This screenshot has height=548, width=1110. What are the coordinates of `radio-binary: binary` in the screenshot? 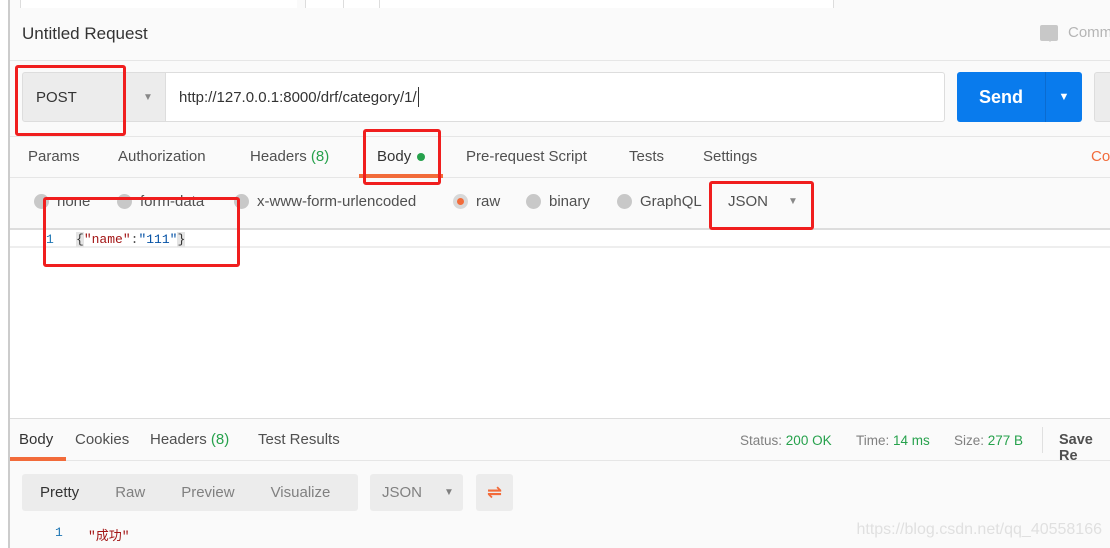 It's located at (558, 201).